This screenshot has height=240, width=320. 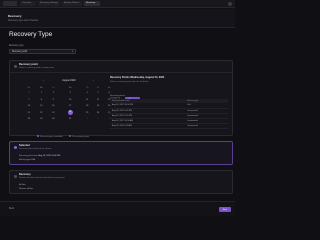 What do you see at coordinates (230, 4) in the screenshot?
I see `avatar` at bounding box center [230, 4].